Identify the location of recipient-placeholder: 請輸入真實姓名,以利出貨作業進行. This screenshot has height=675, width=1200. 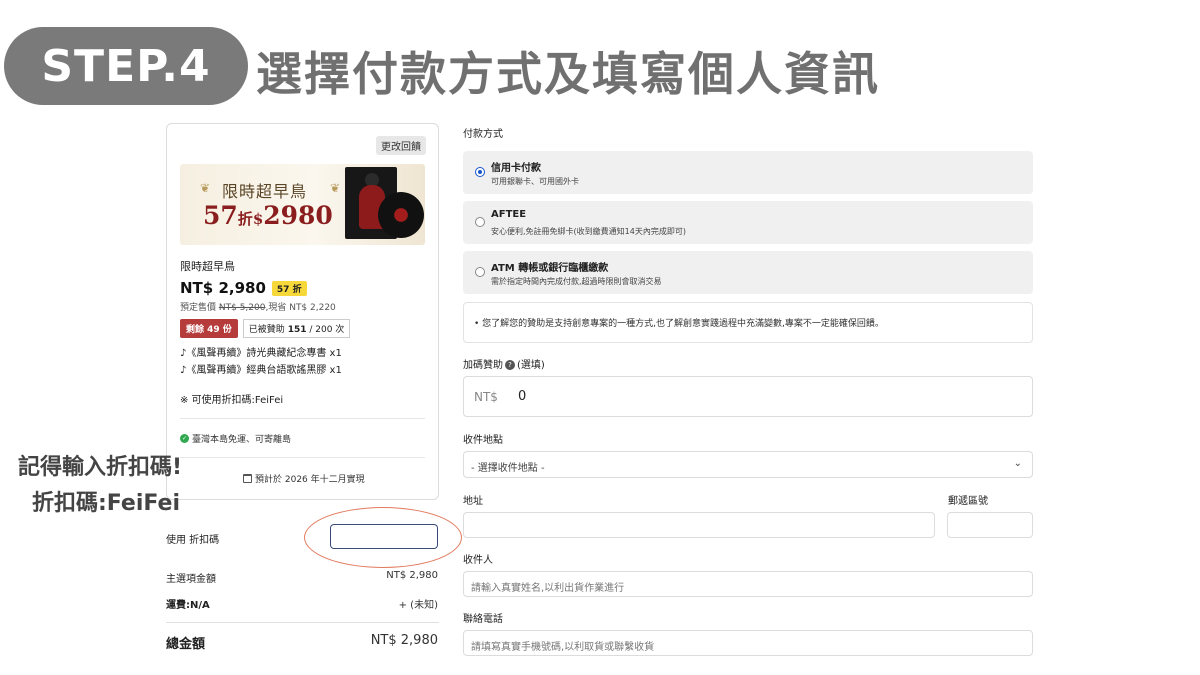
(548, 588).